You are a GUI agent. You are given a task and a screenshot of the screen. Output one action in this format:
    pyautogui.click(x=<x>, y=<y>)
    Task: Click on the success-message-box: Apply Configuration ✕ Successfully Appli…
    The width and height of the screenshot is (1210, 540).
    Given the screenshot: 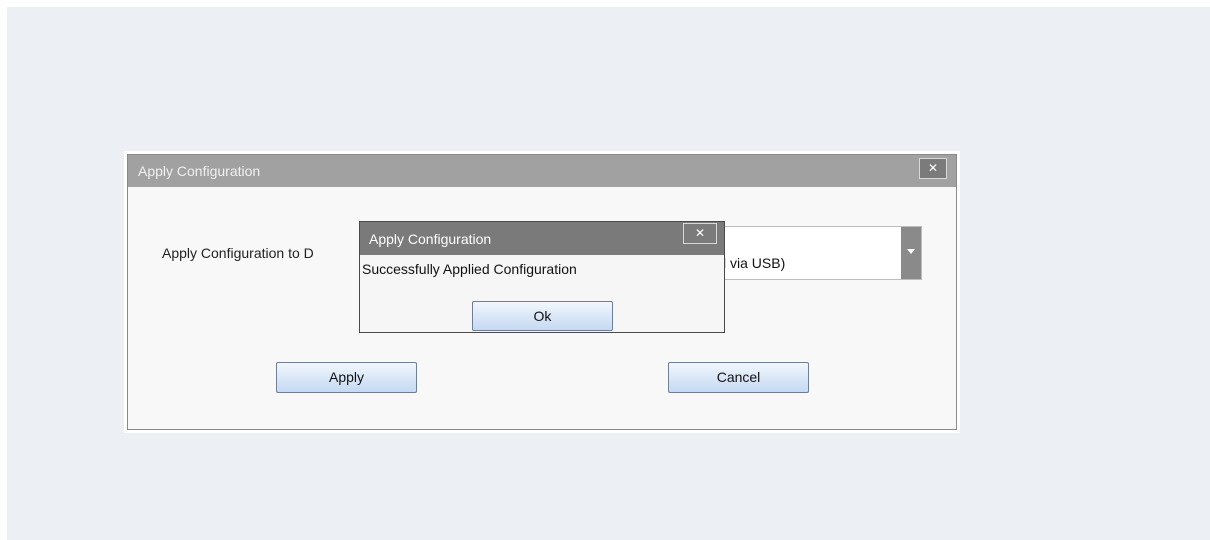 What is the action you would take?
    pyautogui.click(x=542, y=277)
    